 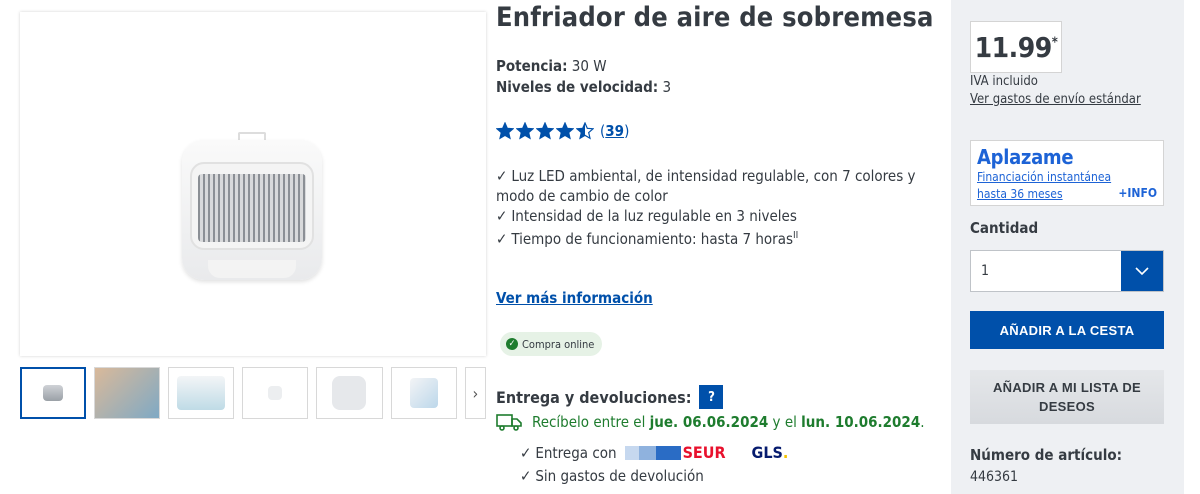 I want to click on rating-count-link: 39, so click(x=614, y=131).